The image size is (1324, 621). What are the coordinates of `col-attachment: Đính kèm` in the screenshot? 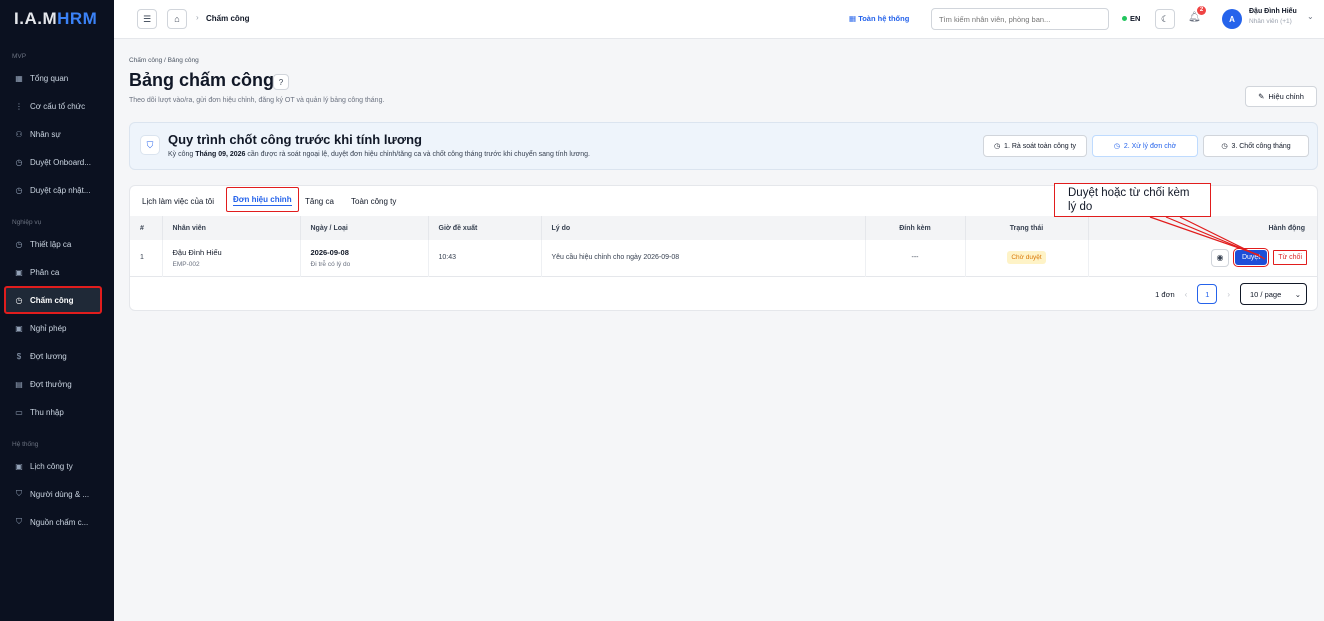 It's located at (915, 228).